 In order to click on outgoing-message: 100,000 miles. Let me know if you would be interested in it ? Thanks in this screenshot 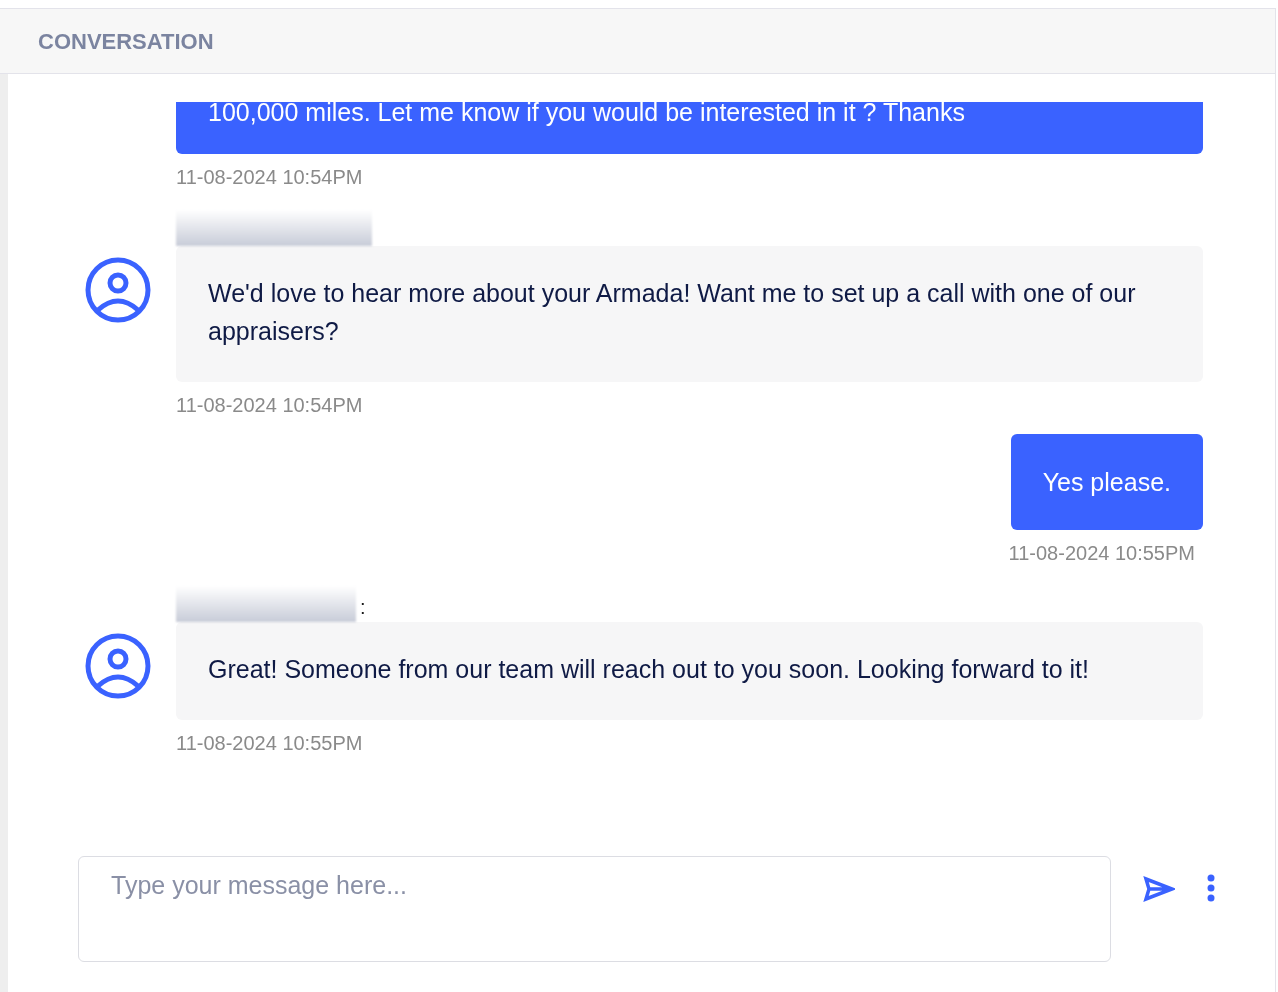, I will do `click(689, 128)`.